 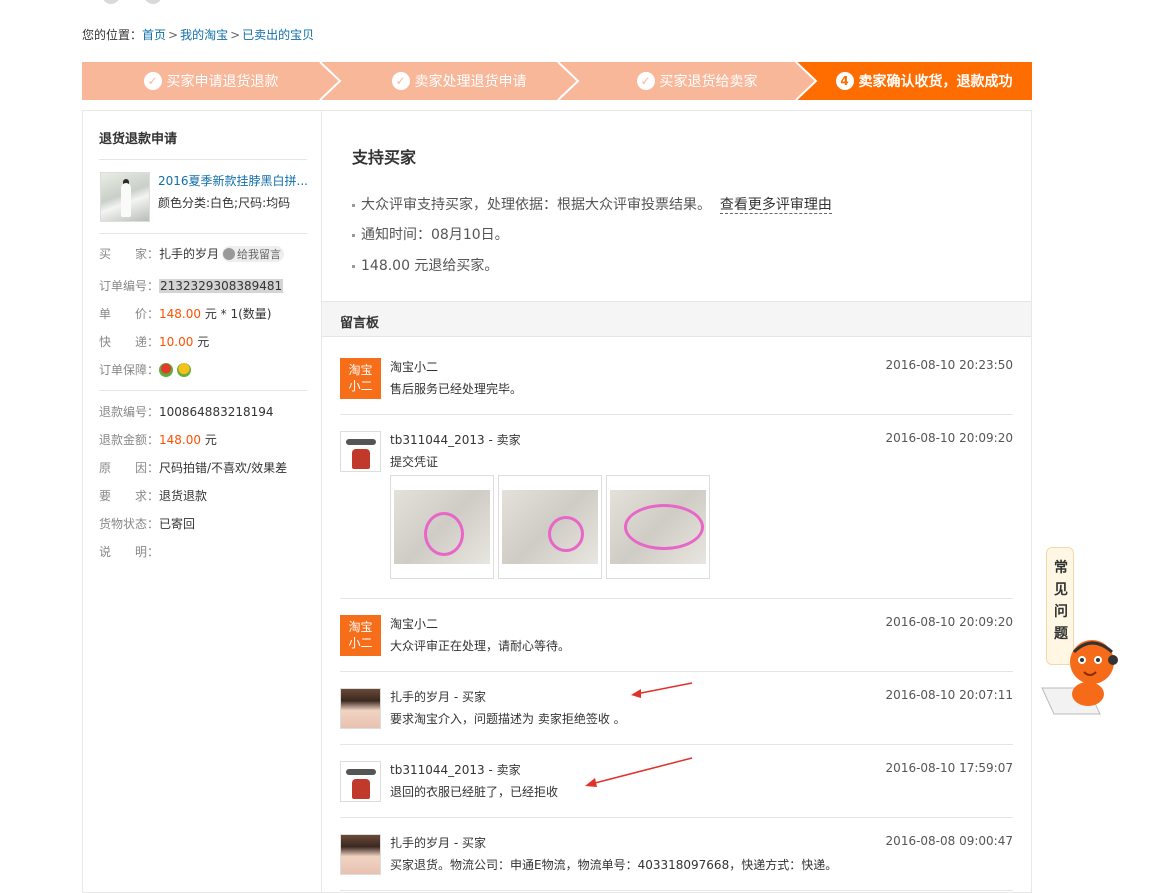 What do you see at coordinates (425, 265) in the screenshot?
I see `result-line-3: 148.00 元退给买家。` at bounding box center [425, 265].